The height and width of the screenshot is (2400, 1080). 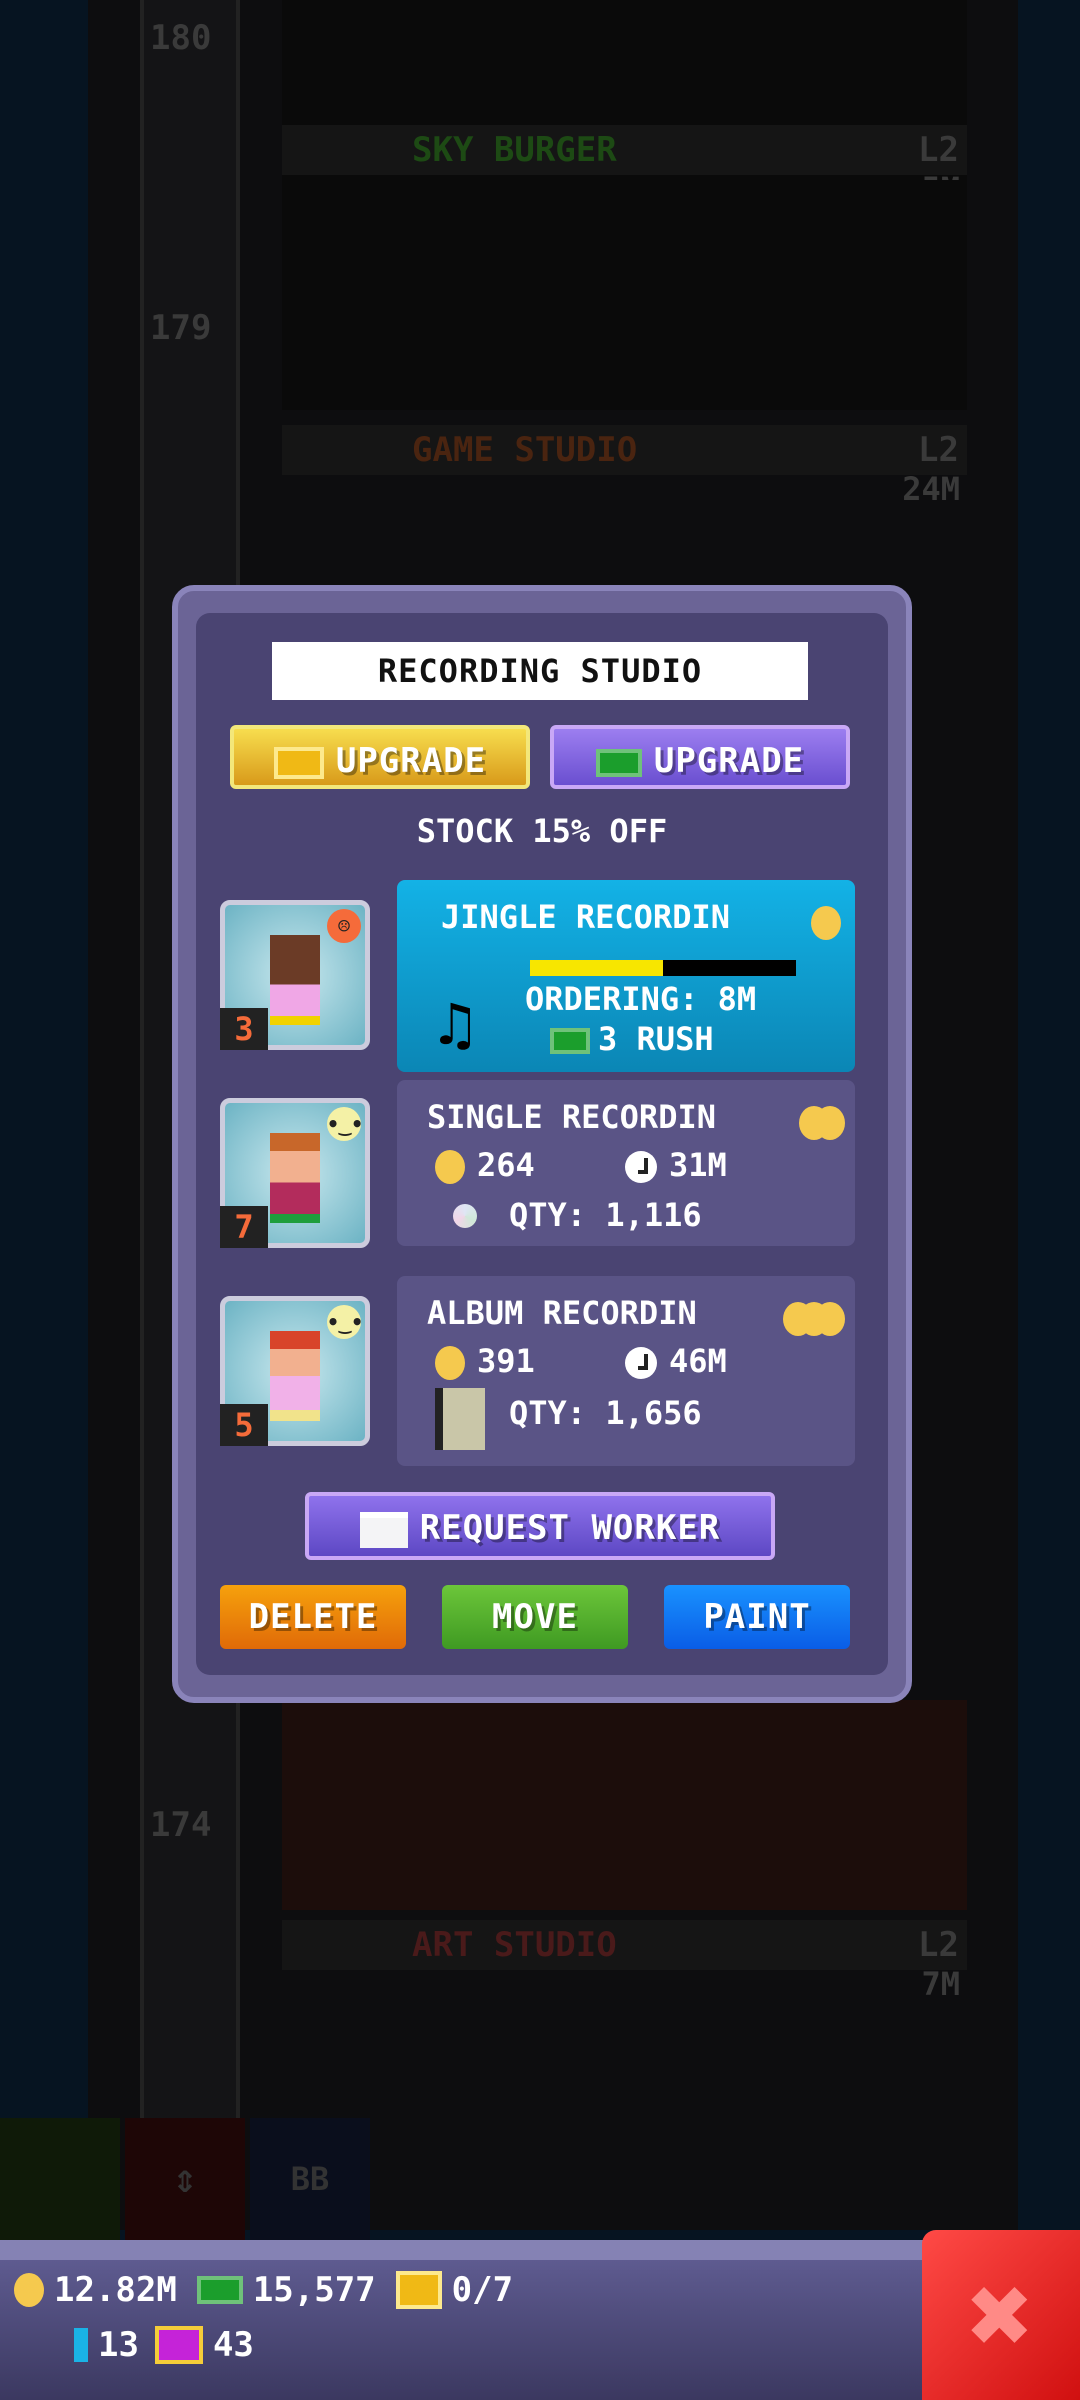 I want to click on stock-discount: STOCK 15% OFF, so click(x=542, y=831).